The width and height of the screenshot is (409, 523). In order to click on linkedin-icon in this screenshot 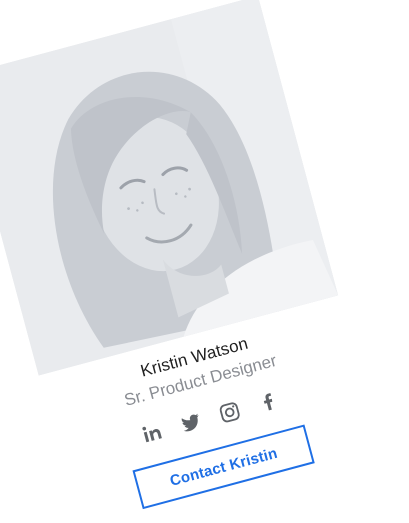, I will do `click(152, 434)`.